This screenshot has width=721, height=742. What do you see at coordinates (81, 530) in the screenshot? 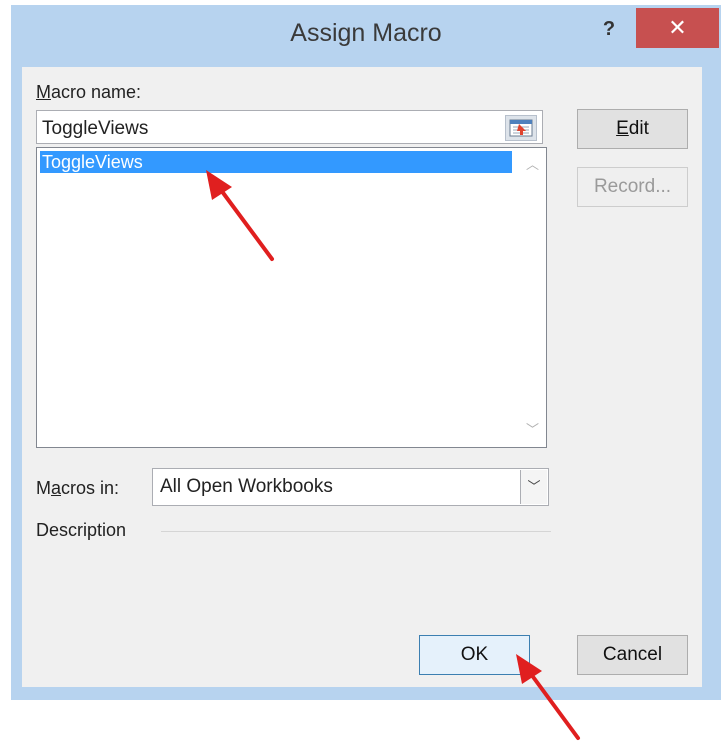
I see `description-label: Description` at bounding box center [81, 530].